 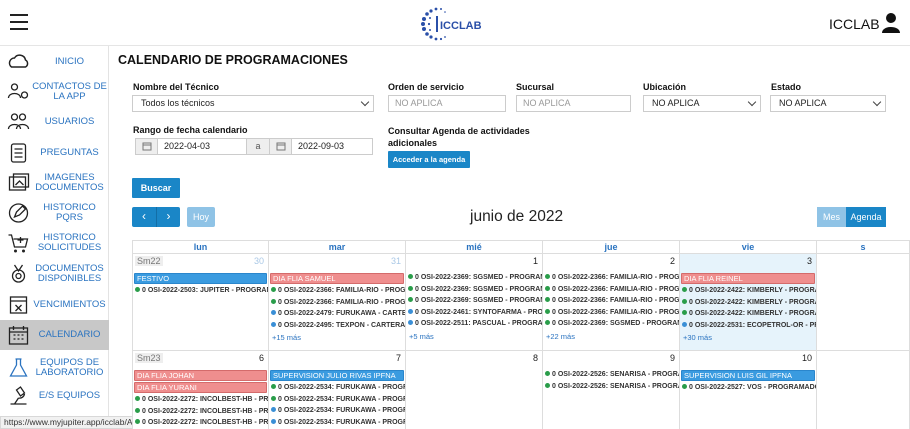 I want to click on ubicacion-select: NO APLICA, so click(x=702, y=103).